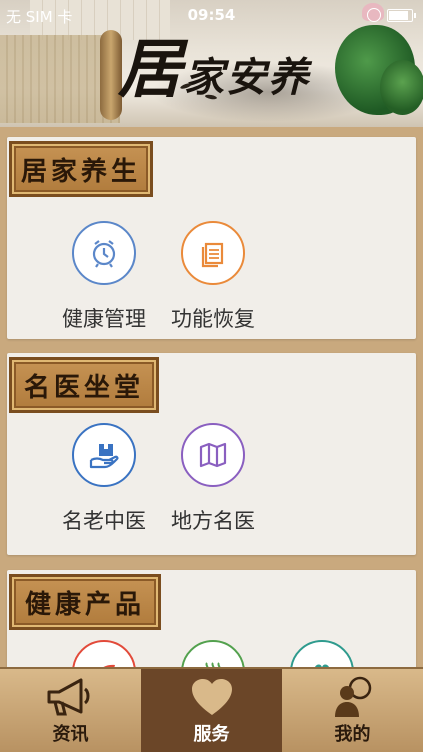 This screenshot has height=752, width=423. What do you see at coordinates (211, 734) in the screenshot?
I see `tab-label: 服务` at bounding box center [211, 734].